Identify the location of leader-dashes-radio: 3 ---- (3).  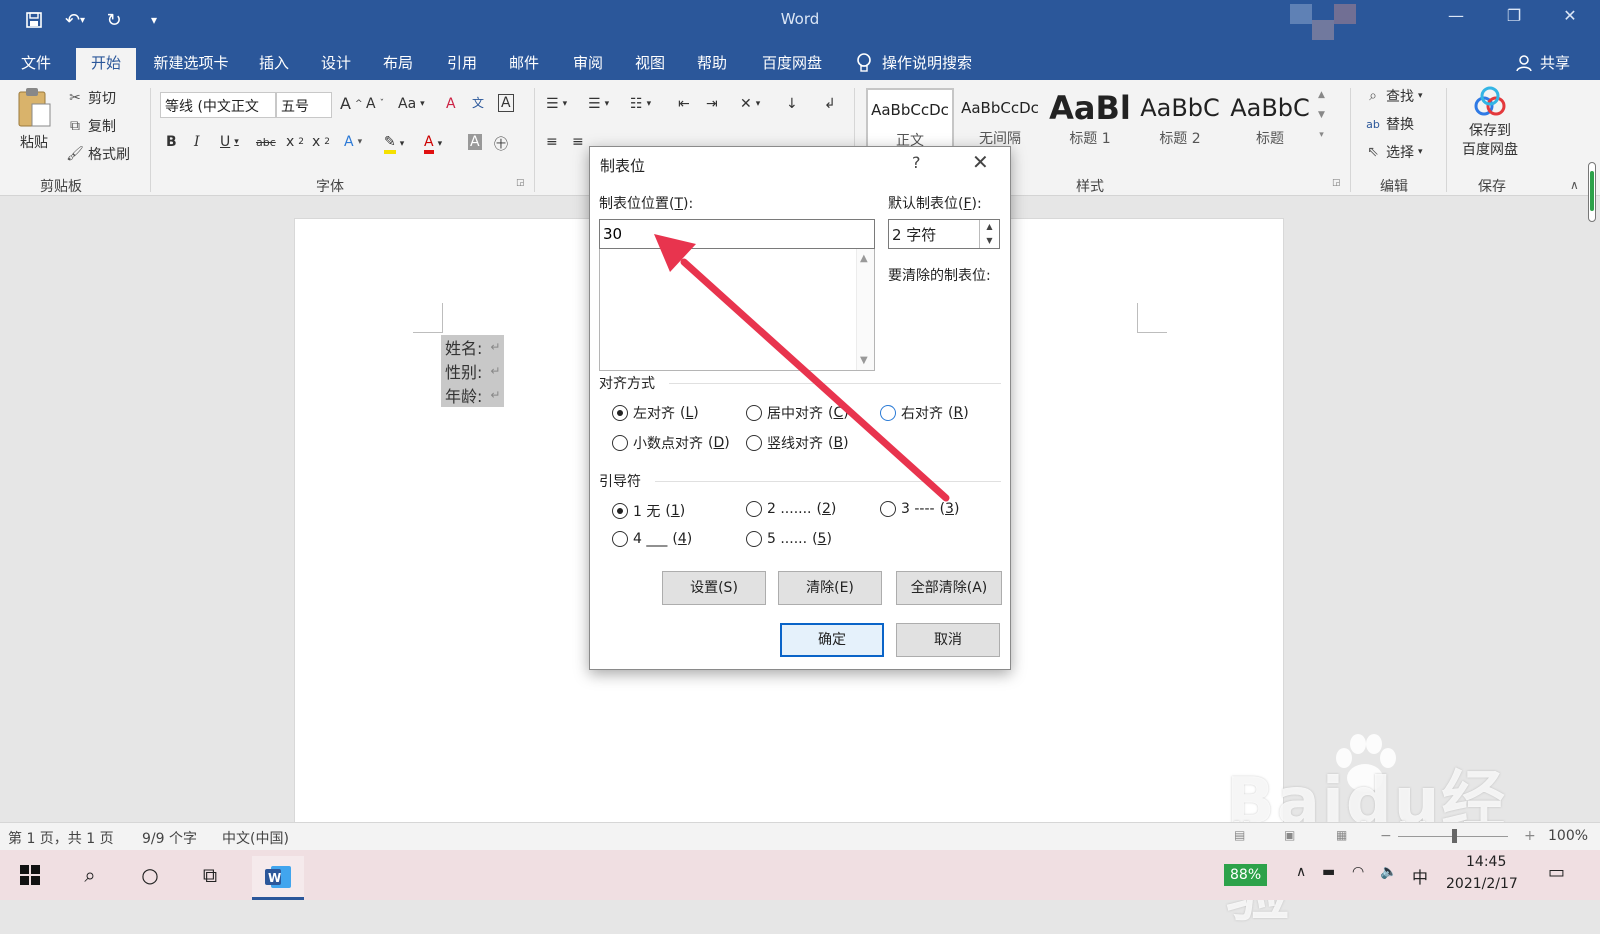
(919, 509).